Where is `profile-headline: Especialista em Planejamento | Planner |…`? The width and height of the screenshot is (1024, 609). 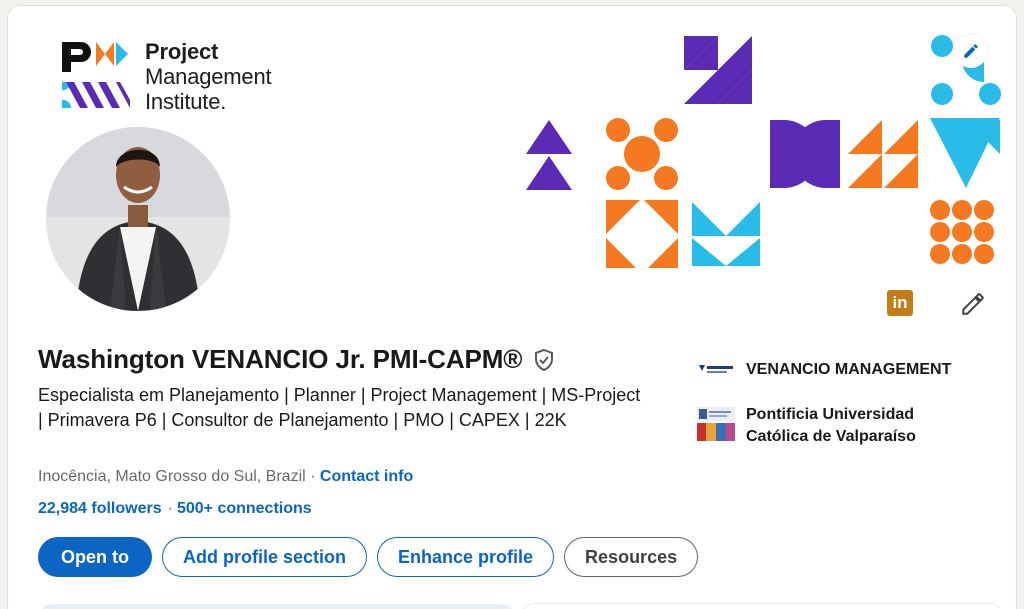 profile-headline: Especialista em Planejamento | Planner |… is located at coordinates (339, 407).